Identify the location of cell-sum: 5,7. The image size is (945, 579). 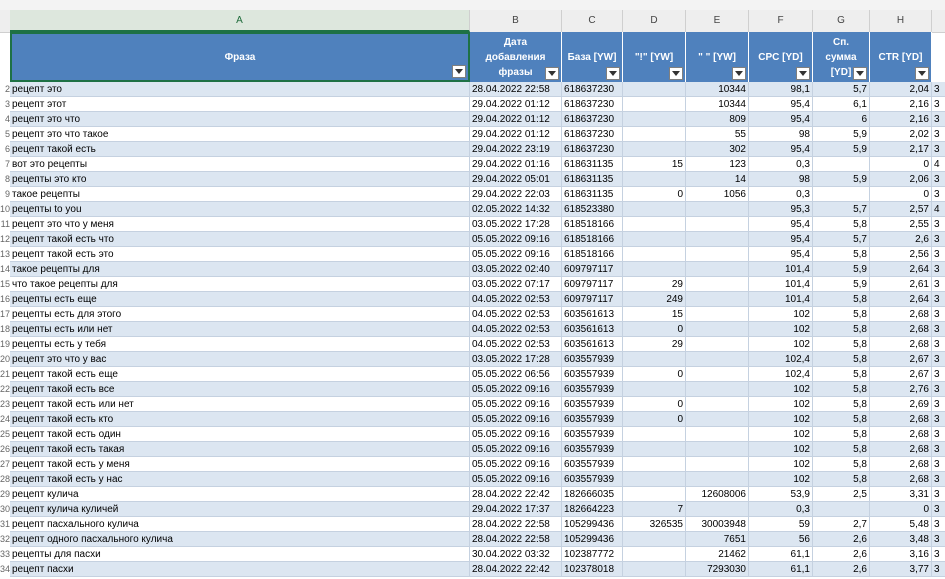
(841, 239).